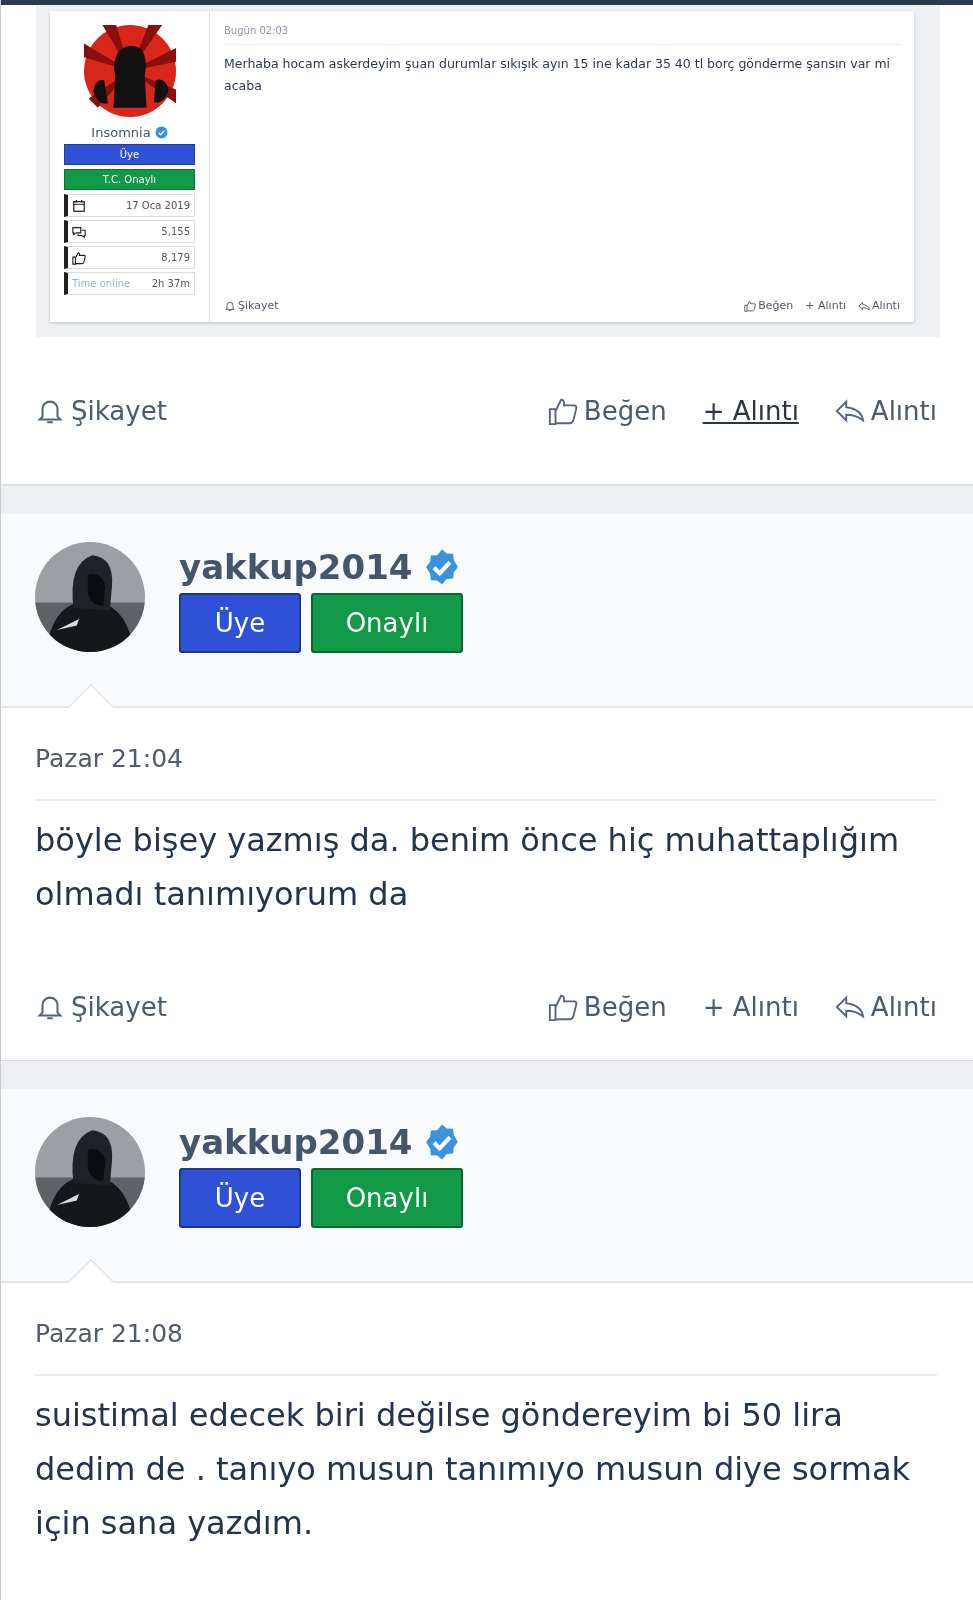 The image size is (973, 1600). Describe the element at coordinates (486, 1343) in the screenshot. I see `post-date: Pazar 21:08` at that location.